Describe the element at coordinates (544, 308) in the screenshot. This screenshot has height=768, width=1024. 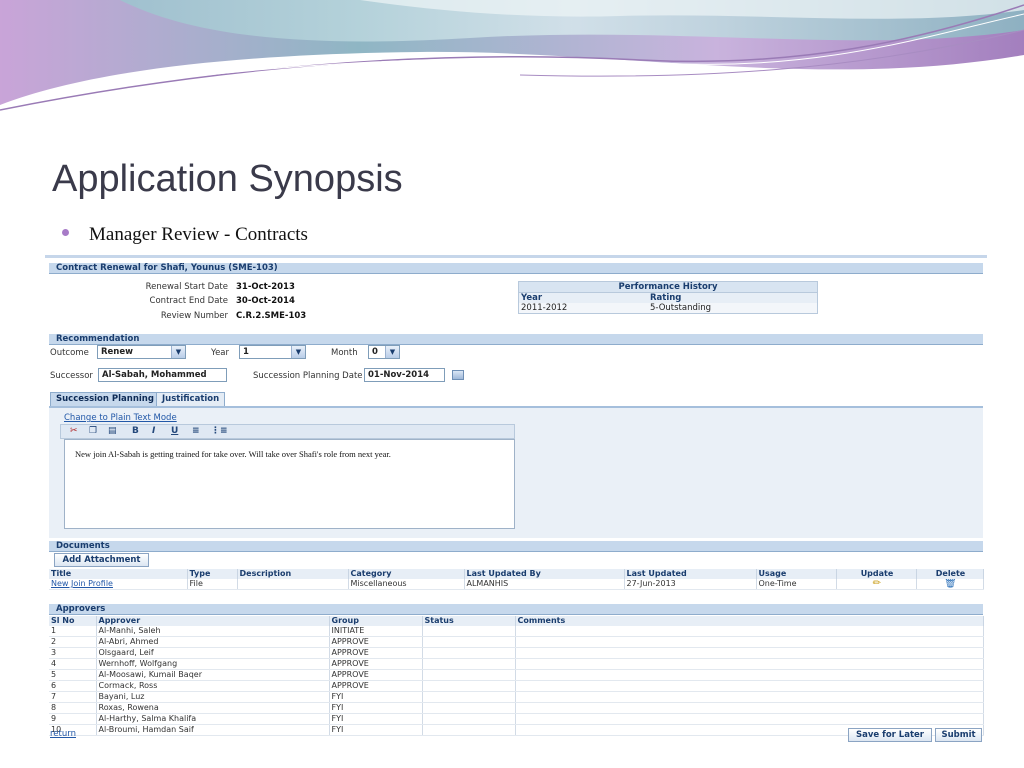
I see `performance-year: 2011-2012` at that location.